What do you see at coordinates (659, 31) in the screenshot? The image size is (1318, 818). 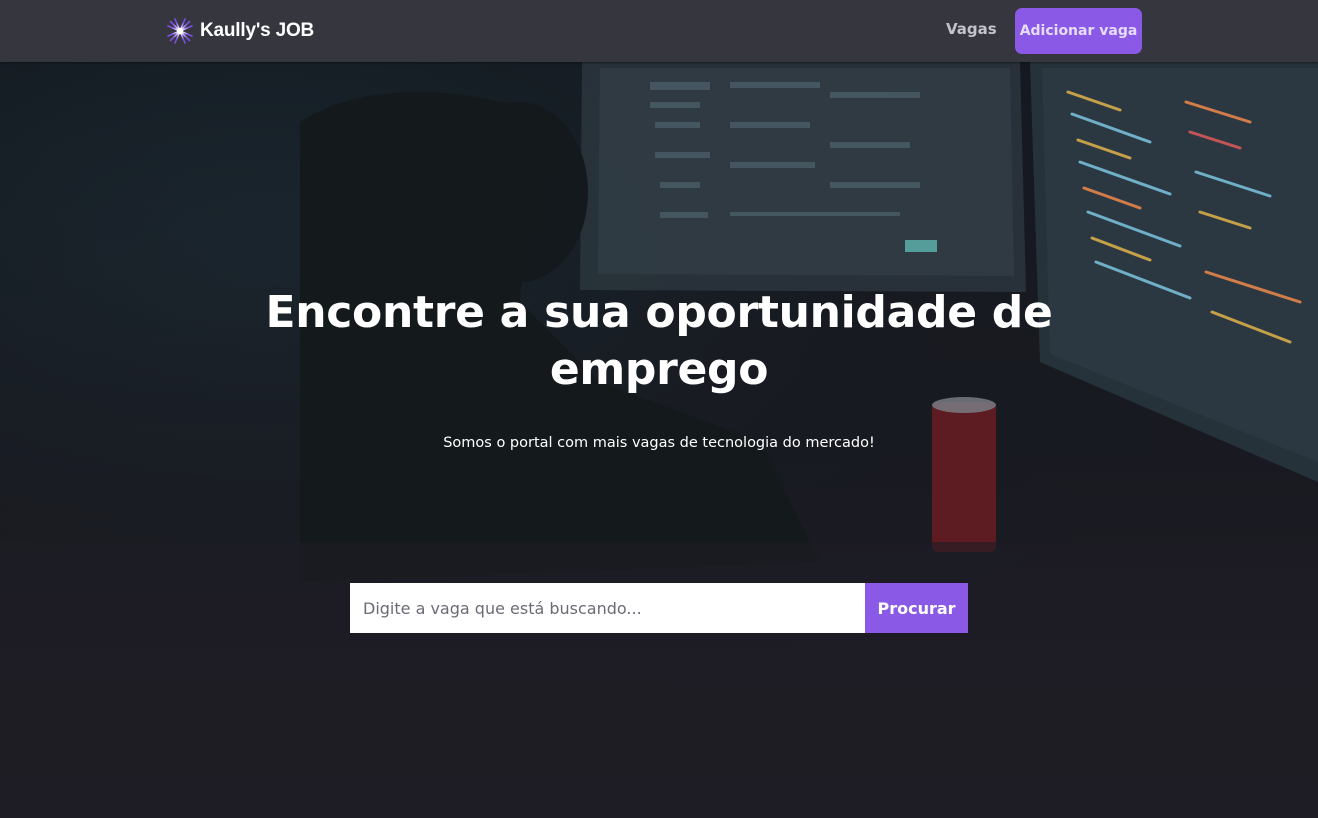 I see `navbar: Kaully's JOB Vagas Adicionar vaga` at bounding box center [659, 31].